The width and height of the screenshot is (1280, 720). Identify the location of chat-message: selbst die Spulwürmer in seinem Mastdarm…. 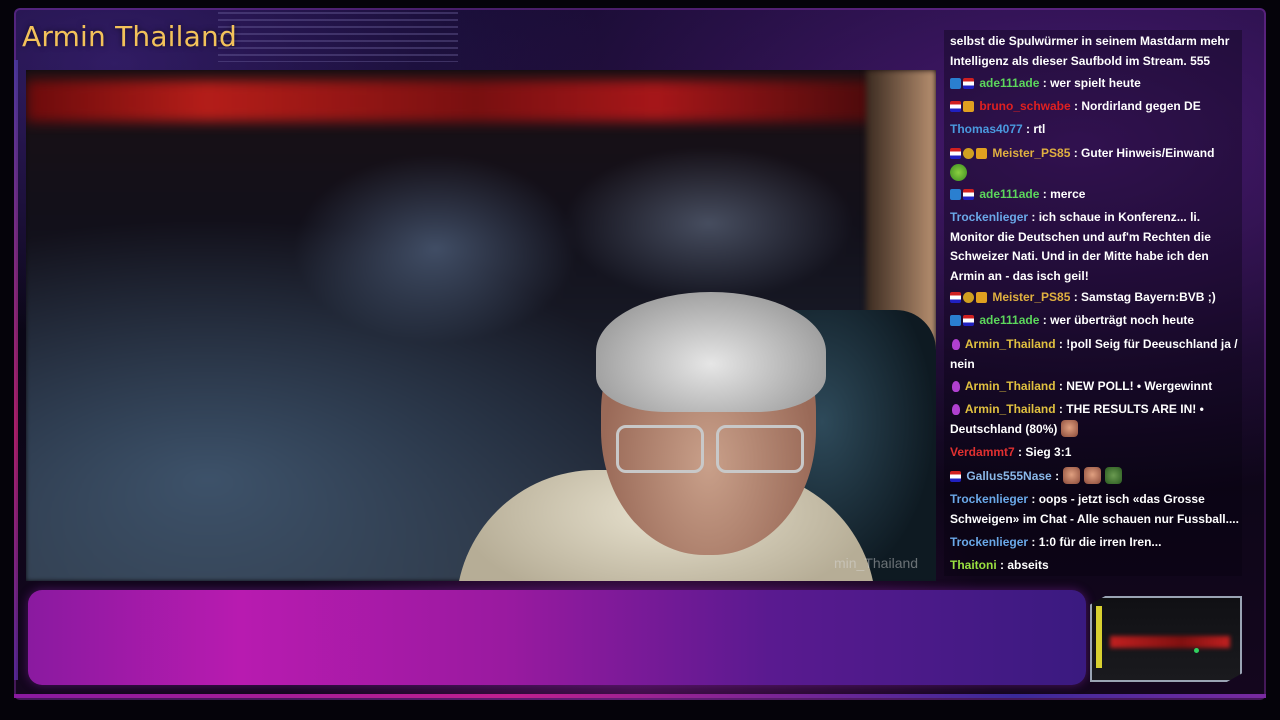
(1095, 51).